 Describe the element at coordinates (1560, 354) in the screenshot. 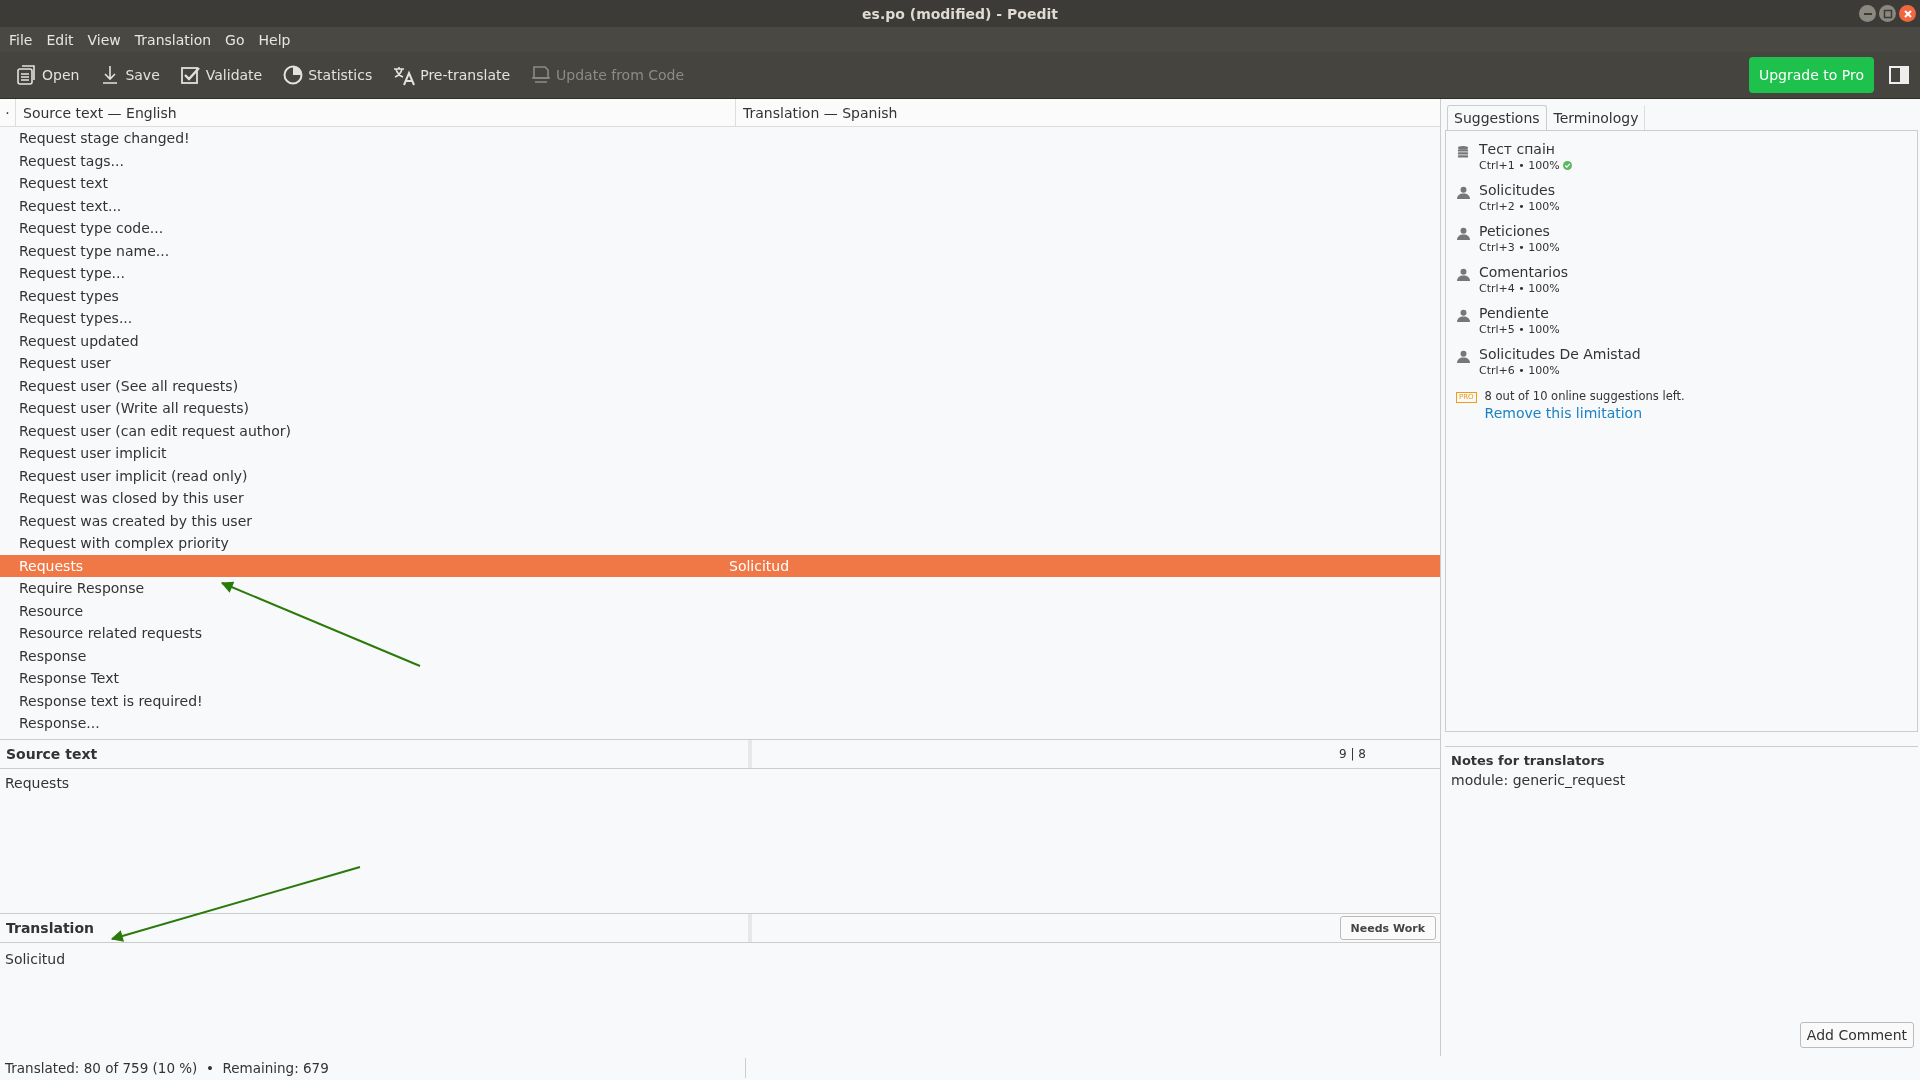

I see `suggestion-text: Solicitudes De Amistad` at that location.